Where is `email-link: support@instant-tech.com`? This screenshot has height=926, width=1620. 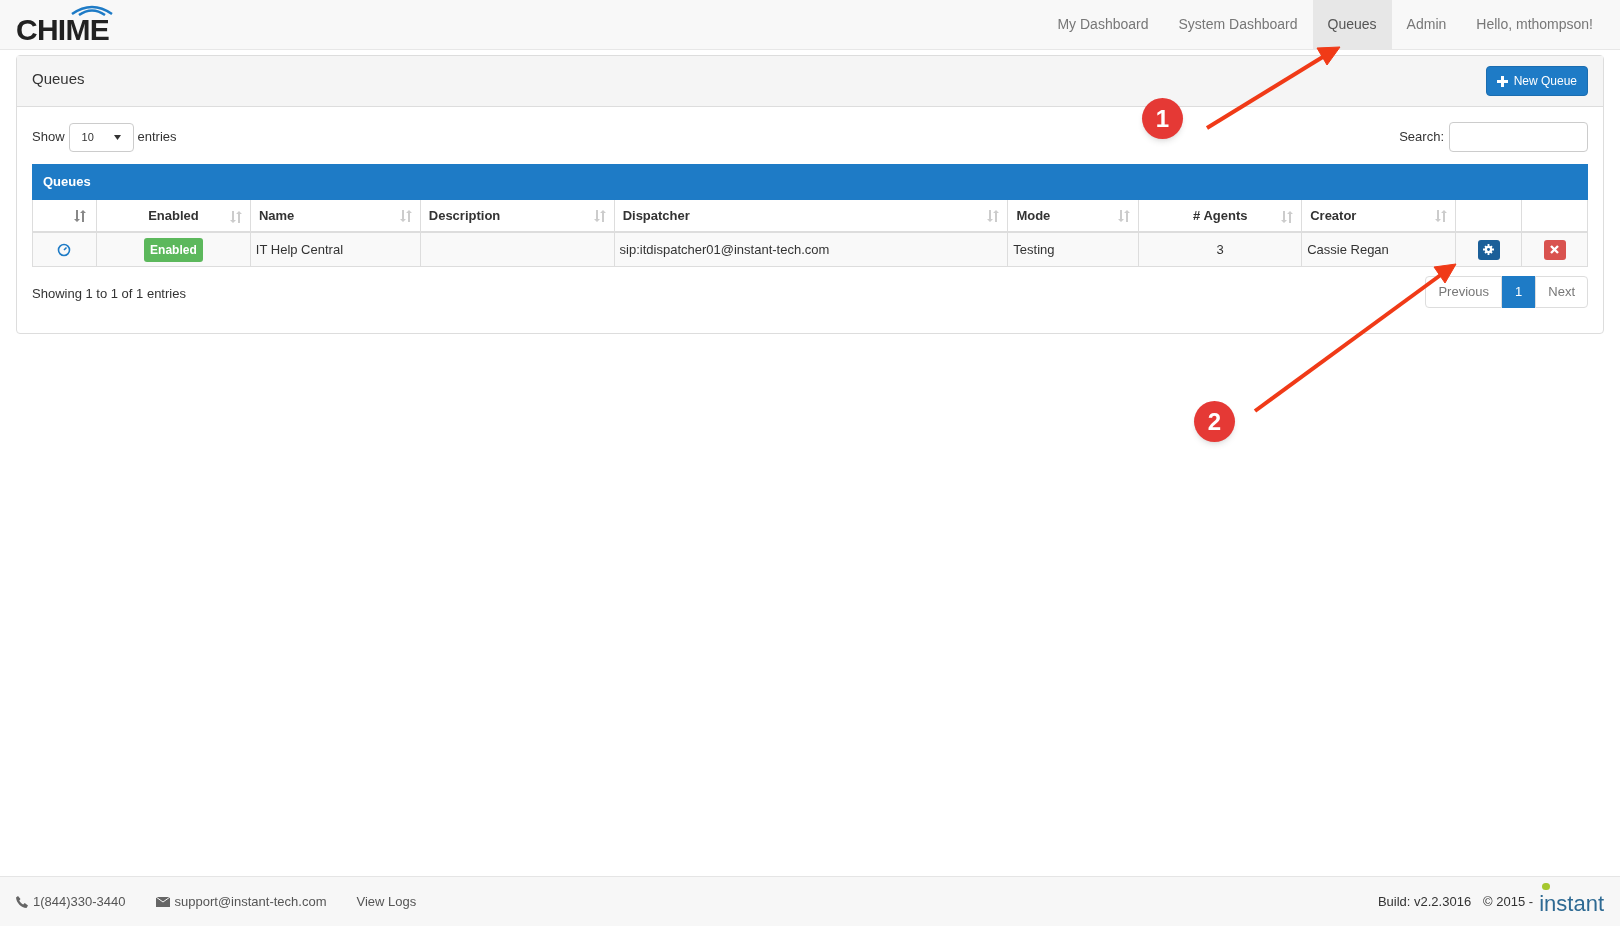 email-link: support@instant-tech.com is located at coordinates (250, 901).